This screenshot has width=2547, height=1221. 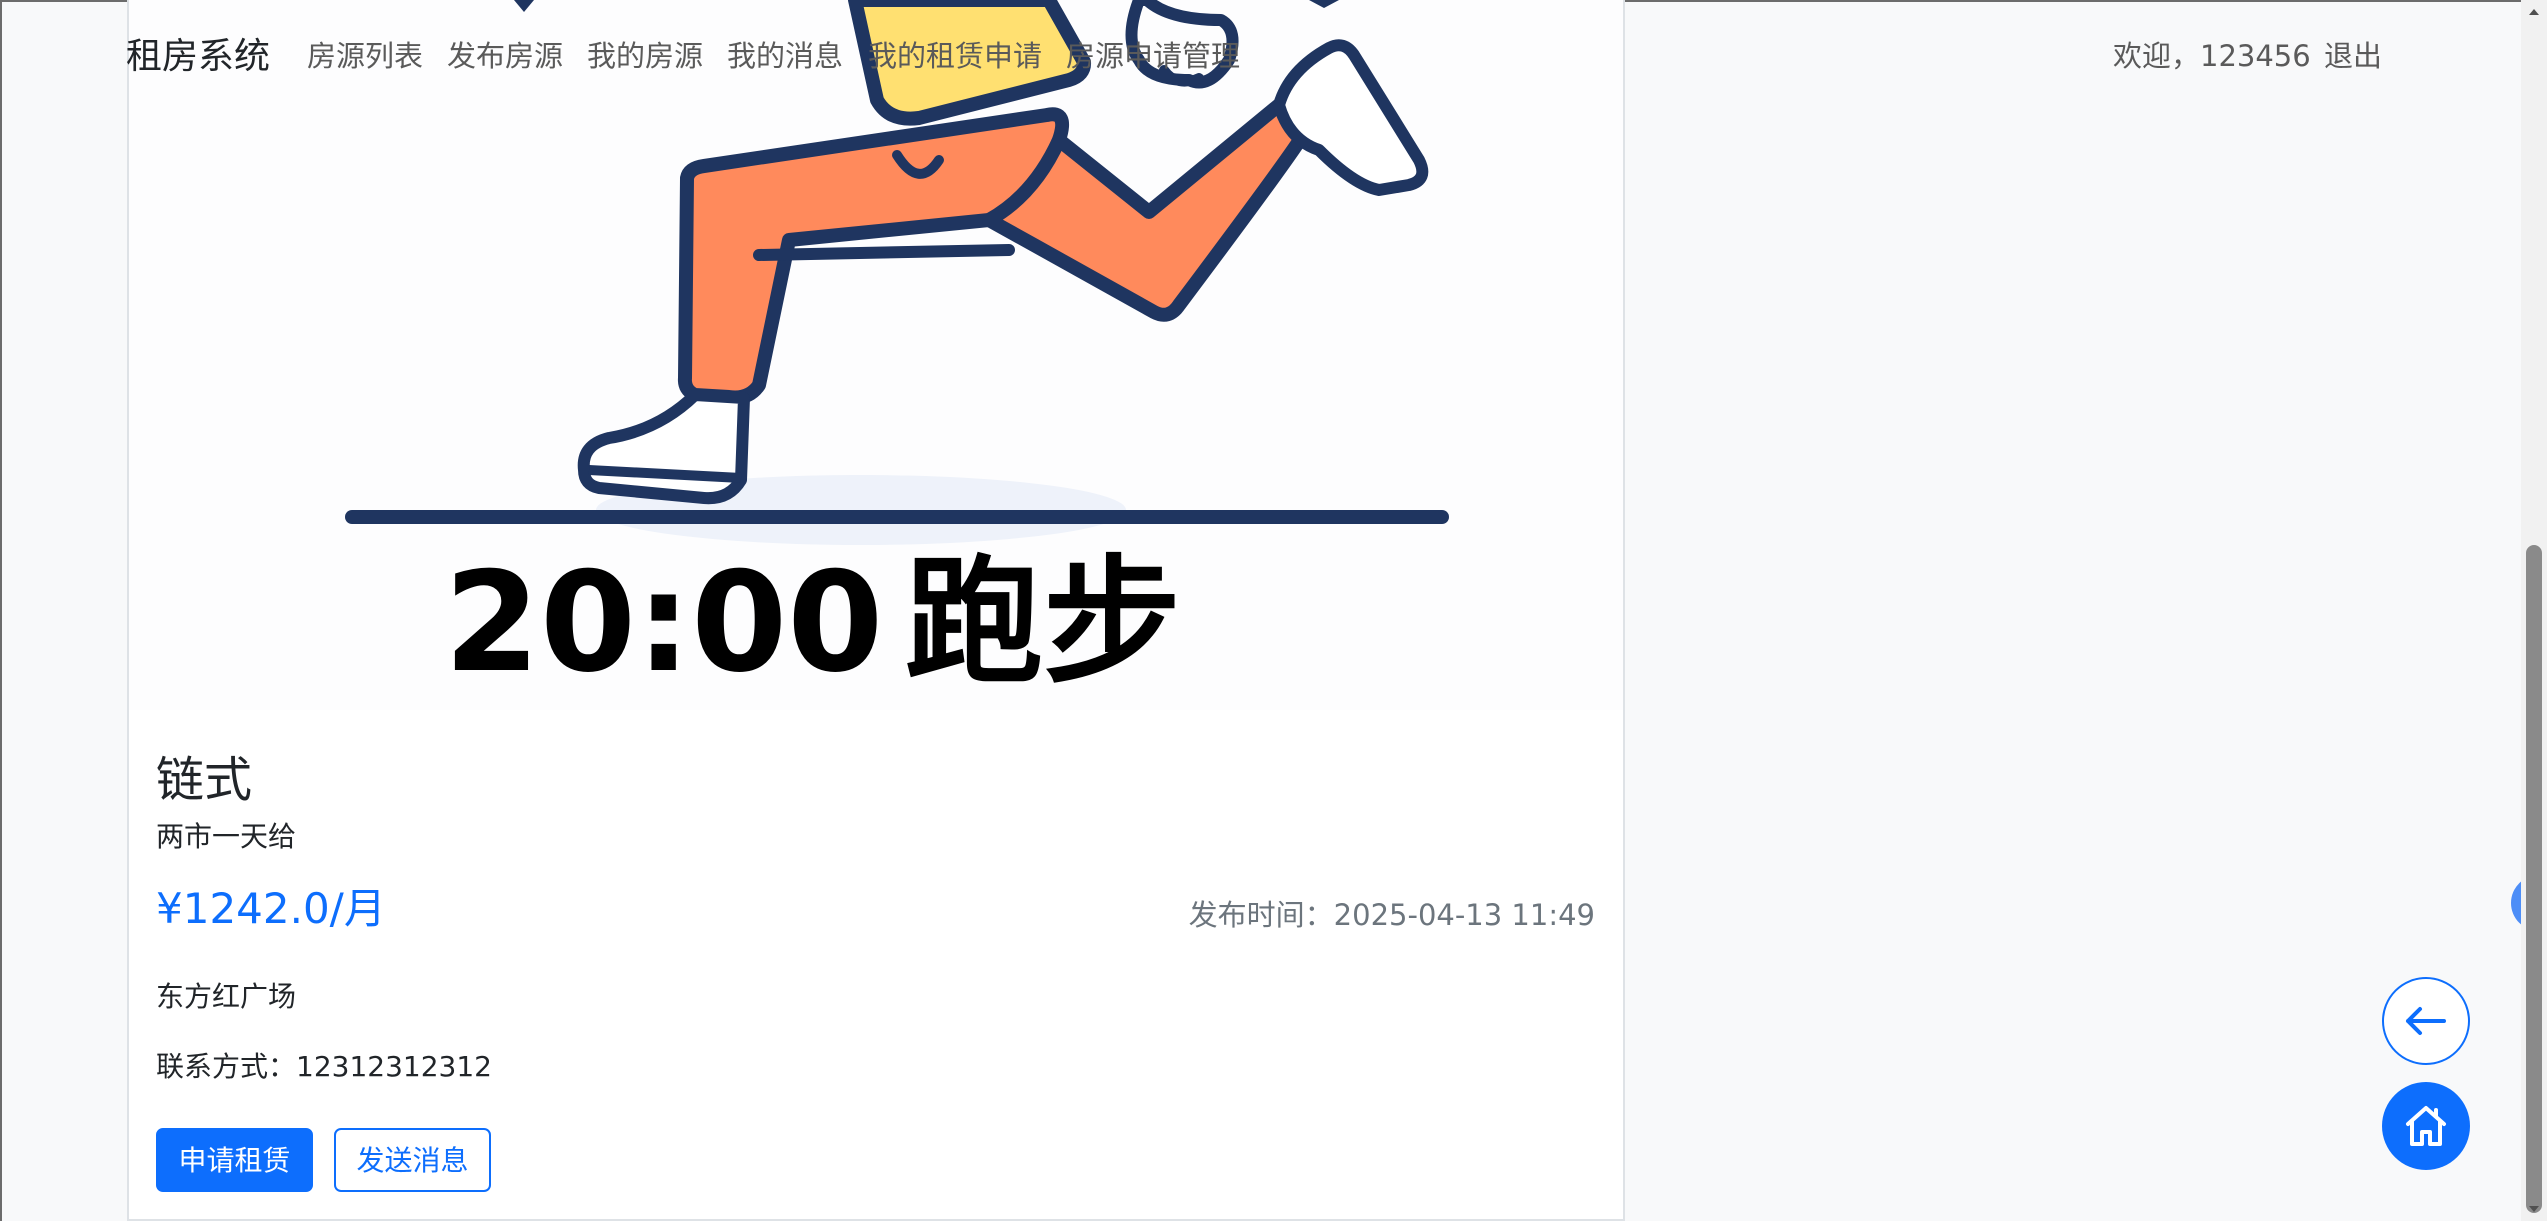 I want to click on home-button, so click(x=2426, y=1126).